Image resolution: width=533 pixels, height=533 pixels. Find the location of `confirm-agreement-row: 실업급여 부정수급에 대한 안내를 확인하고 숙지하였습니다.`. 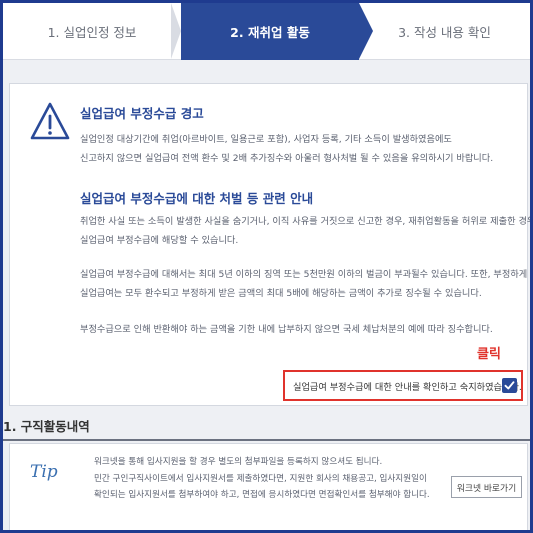

confirm-agreement-row: 실업급여 부정수급에 대한 안내를 확인하고 숙지하였습니다. is located at coordinates (403, 385).